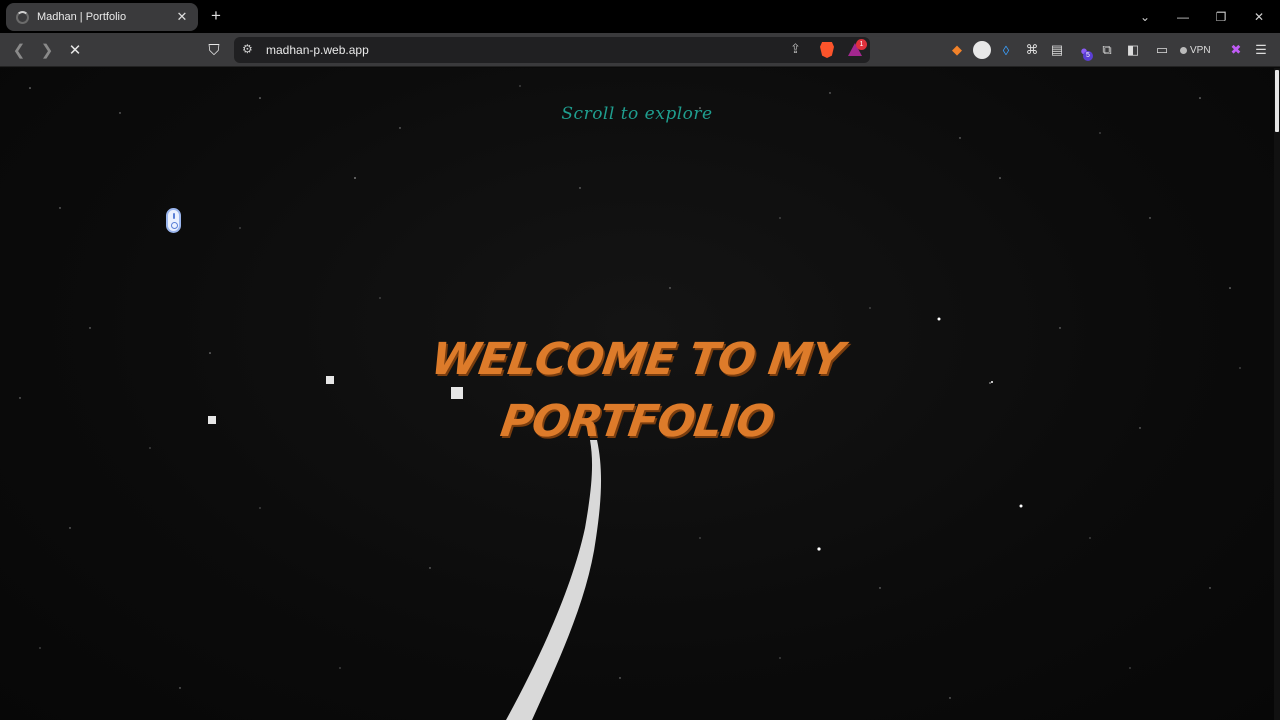 This screenshot has height=720, width=1280. What do you see at coordinates (1236, 50) in the screenshot?
I see `leo-ai-icon: ✖` at bounding box center [1236, 50].